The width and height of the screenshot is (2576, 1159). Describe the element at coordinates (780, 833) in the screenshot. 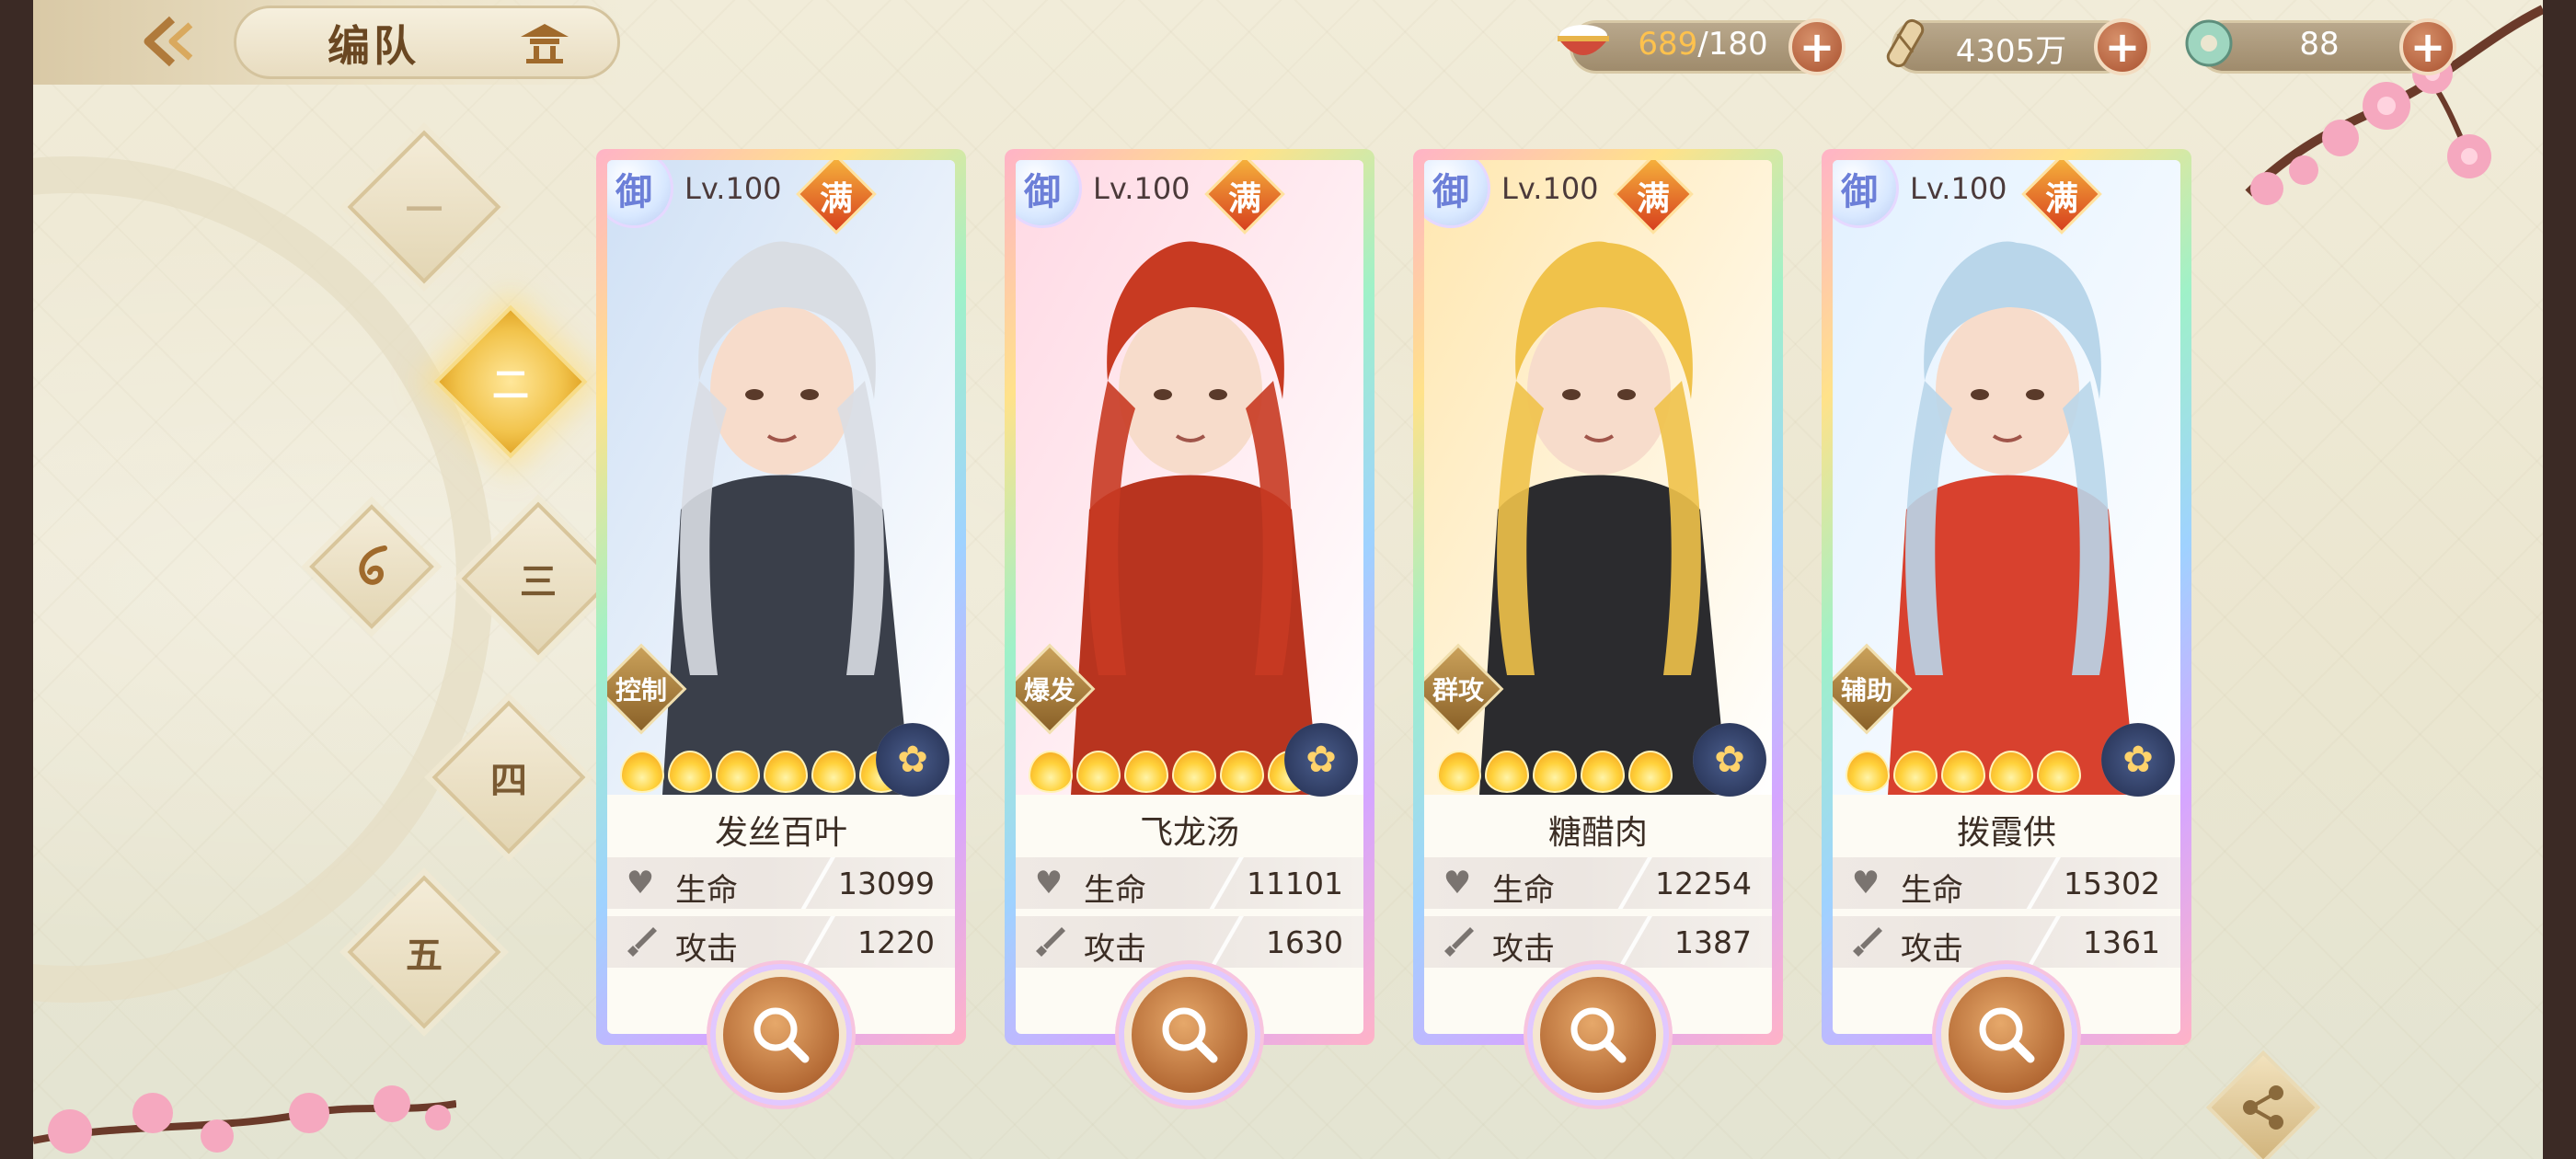

I see `character-name: 发丝百叶` at that location.